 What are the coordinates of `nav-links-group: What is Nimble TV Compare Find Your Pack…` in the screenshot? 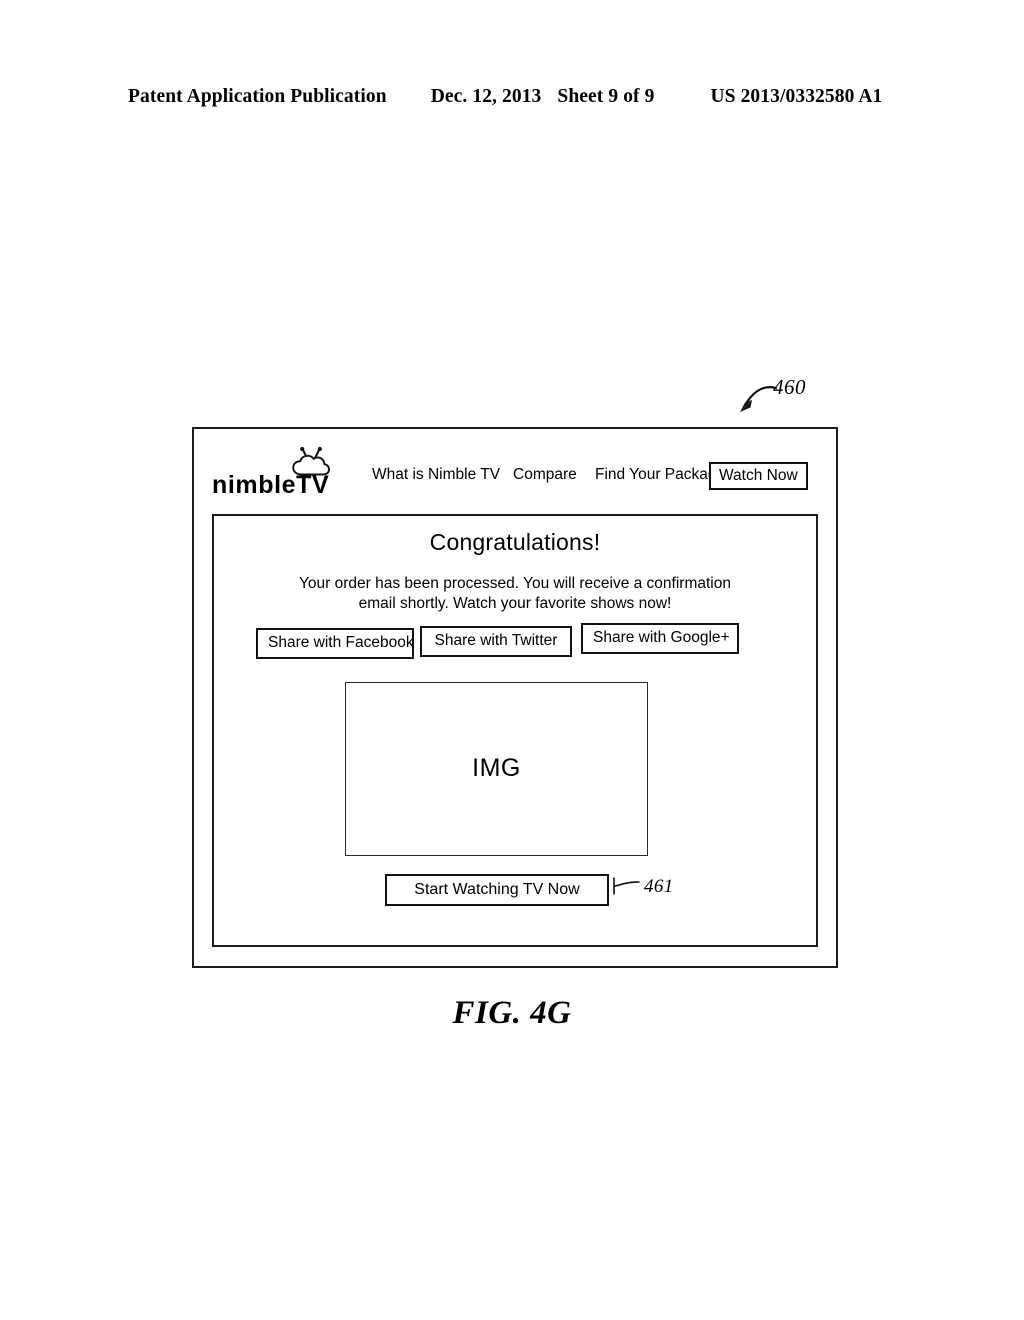 It's located at (596, 478).